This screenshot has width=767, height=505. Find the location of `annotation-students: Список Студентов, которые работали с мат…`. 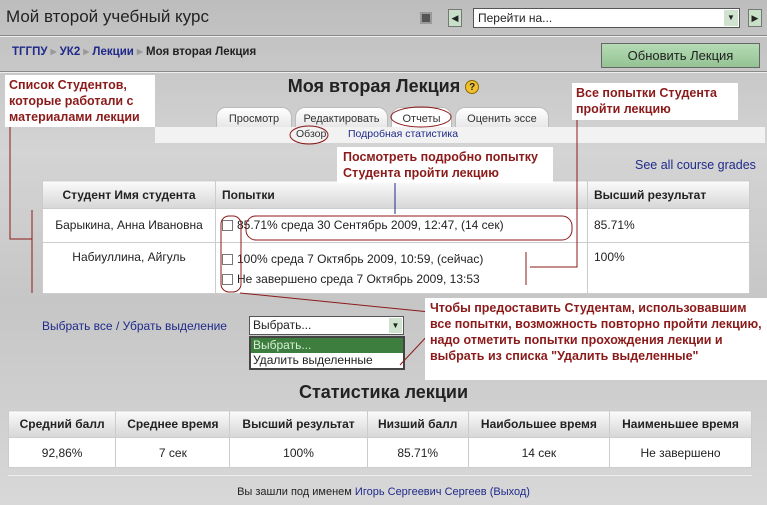

annotation-students: Список Студентов, которые работали с мат… is located at coordinates (80, 101).